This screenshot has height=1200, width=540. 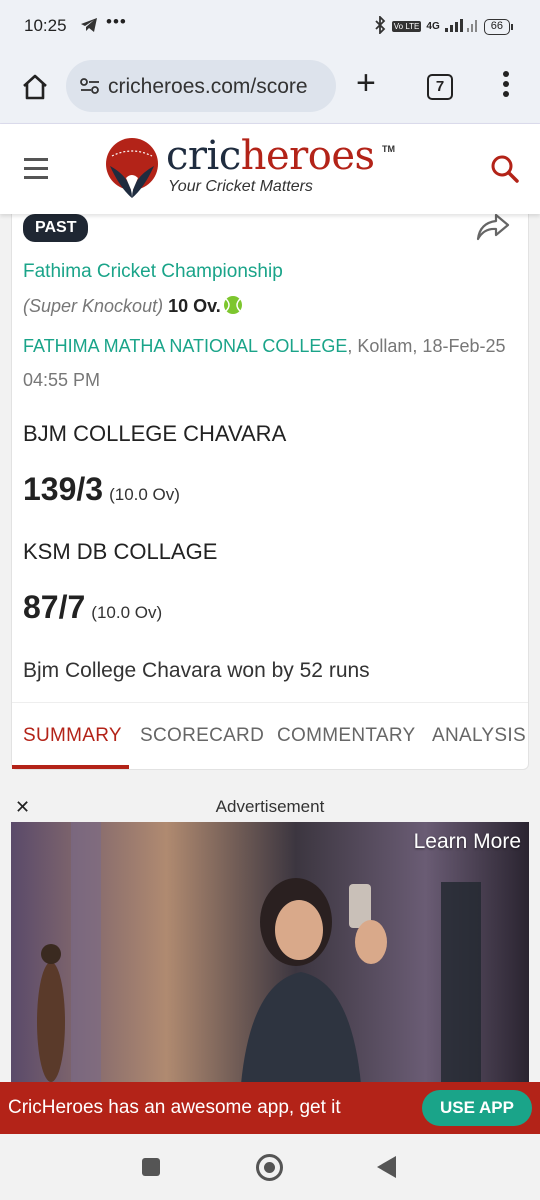 What do you see at coordinates (70, 767) in the screenshot?
I see `active-tab-indicator` at bounding box center [70, 767].